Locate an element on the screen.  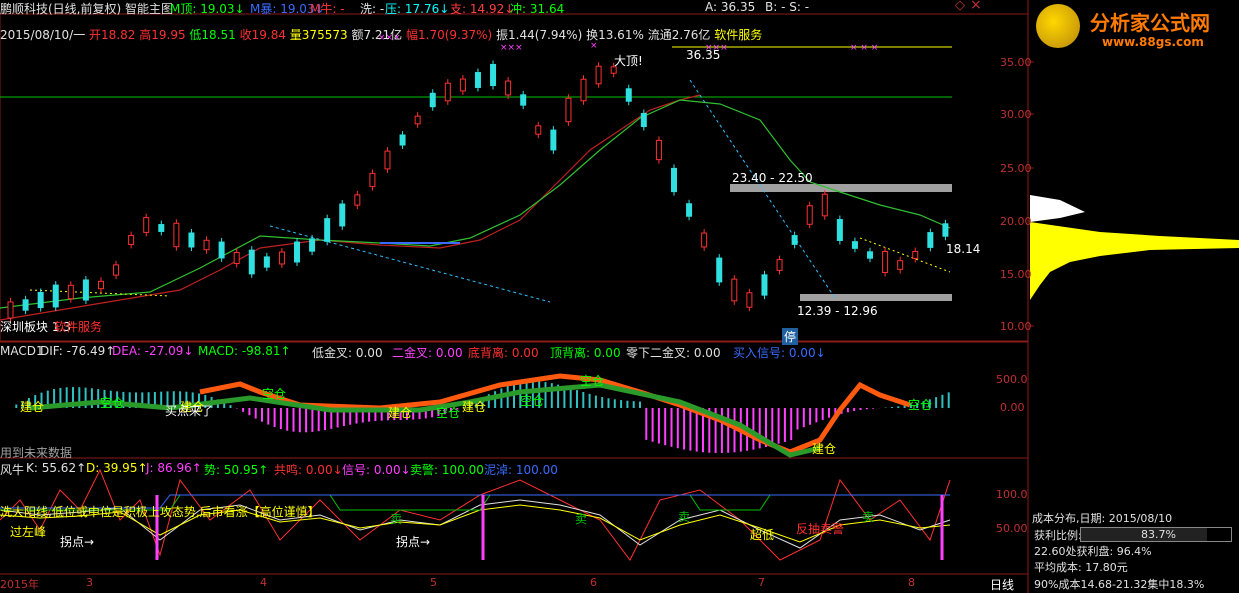
kdj-label: 过左峰 is located at coordinates (28, 532).